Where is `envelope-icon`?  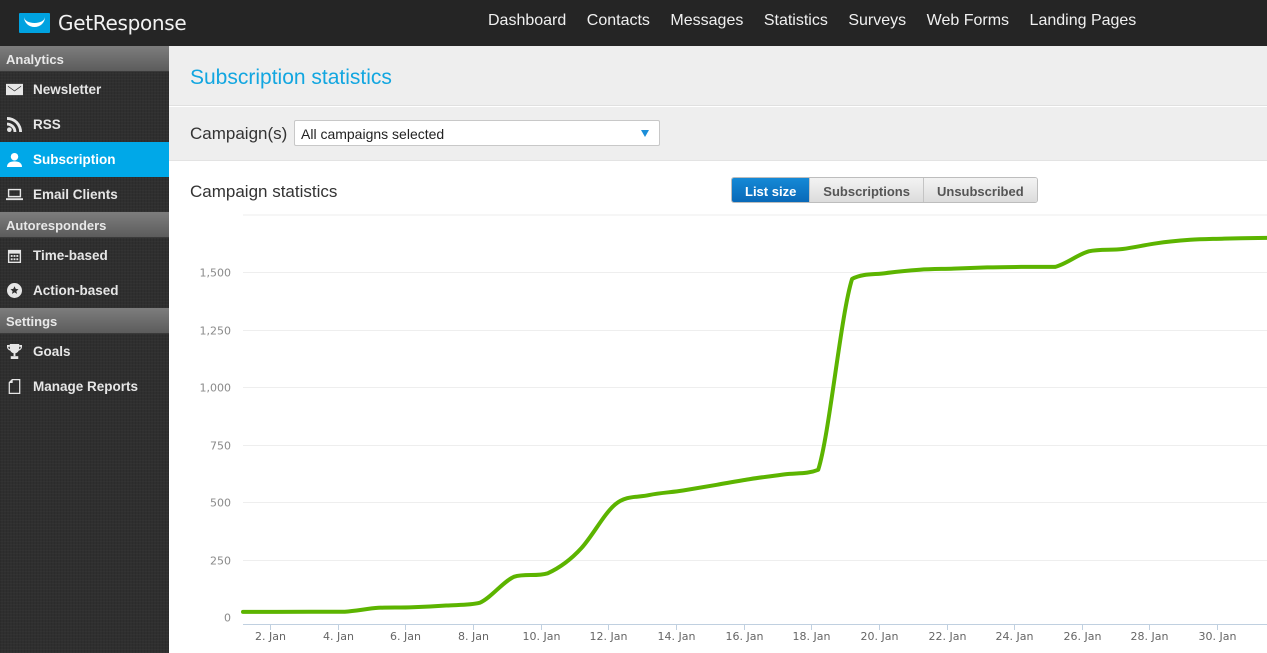
envelope-icon is located at coordinates (14, 90).